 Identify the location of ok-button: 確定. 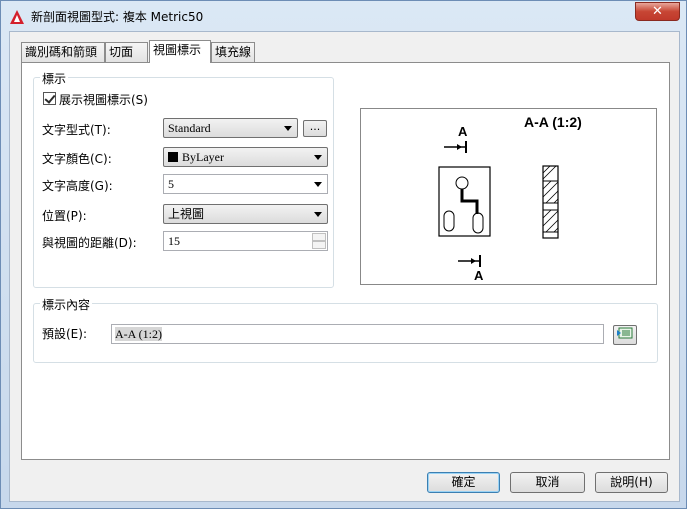
(463, 482).